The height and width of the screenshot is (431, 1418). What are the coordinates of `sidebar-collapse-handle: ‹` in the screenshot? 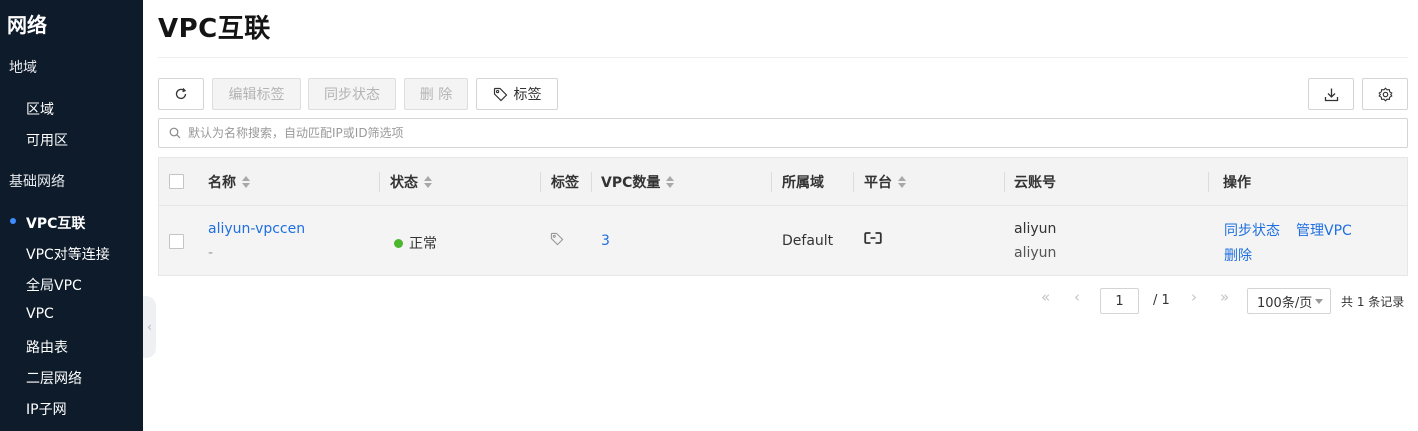 It's located at (149, 327).